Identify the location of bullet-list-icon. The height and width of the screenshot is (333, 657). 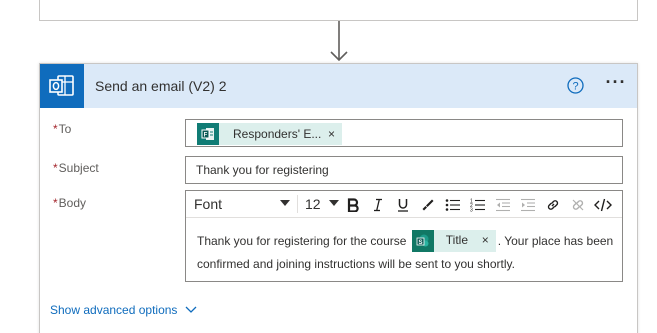
(453, 205).